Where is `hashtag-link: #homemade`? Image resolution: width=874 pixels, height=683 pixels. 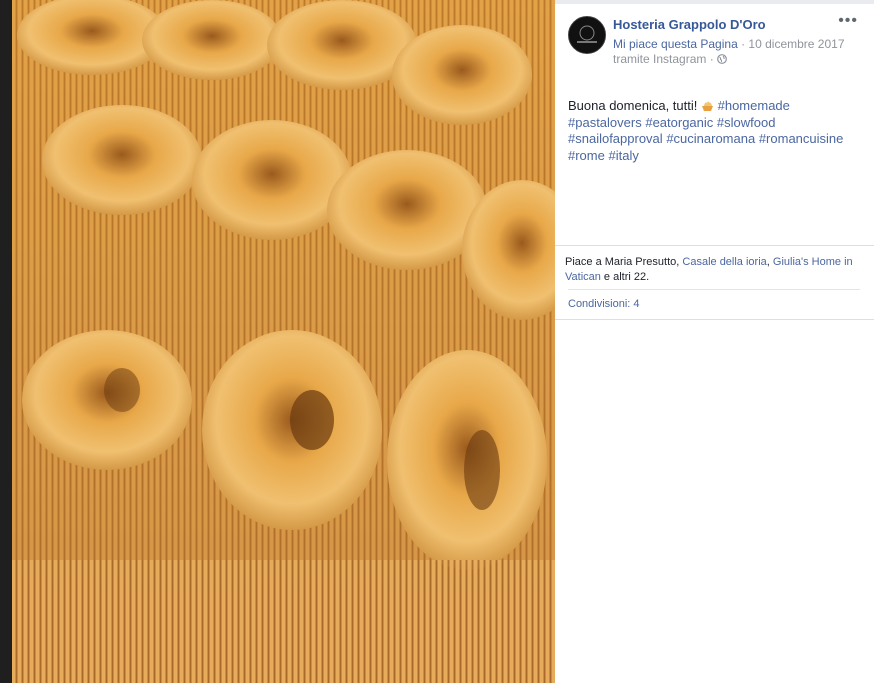 hashtag-link: #homemade is located at coordinates (754, 105).